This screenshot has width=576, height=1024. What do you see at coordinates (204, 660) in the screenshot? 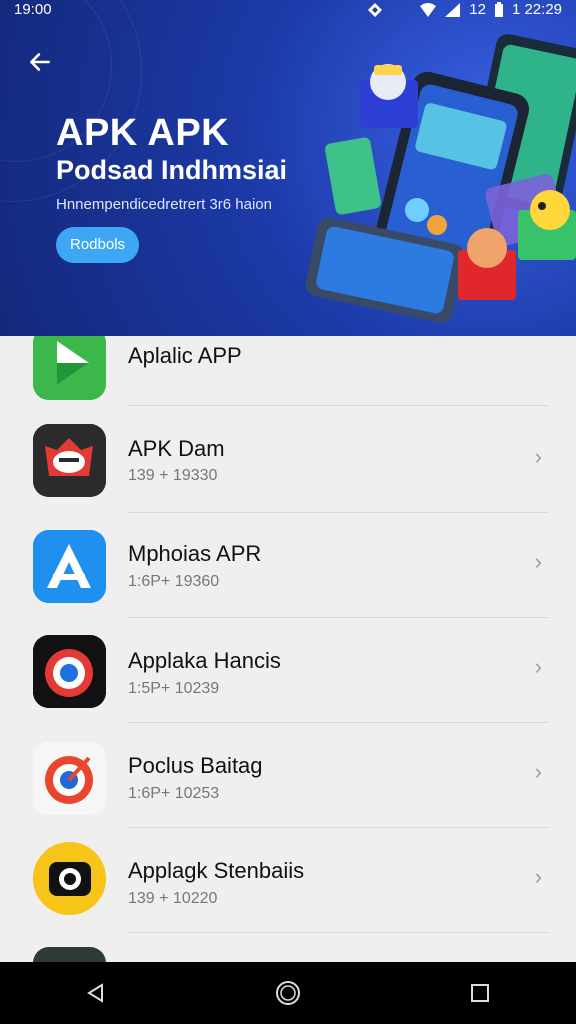
I see `app-name: Applaka Hancis` at bounding box center [204, 660].